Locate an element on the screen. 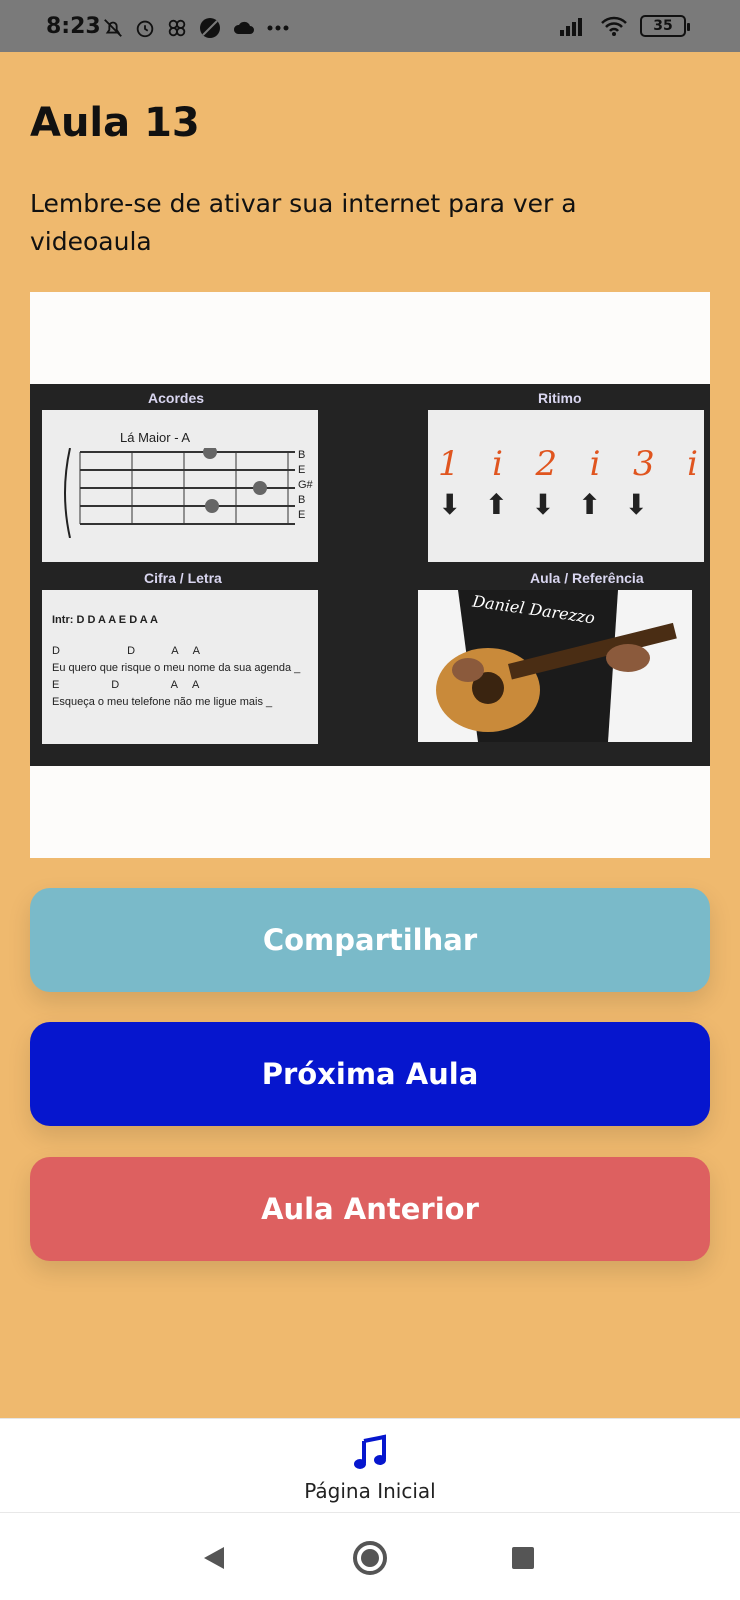  battery-icon: 35 is located at coordinates (665, 26).